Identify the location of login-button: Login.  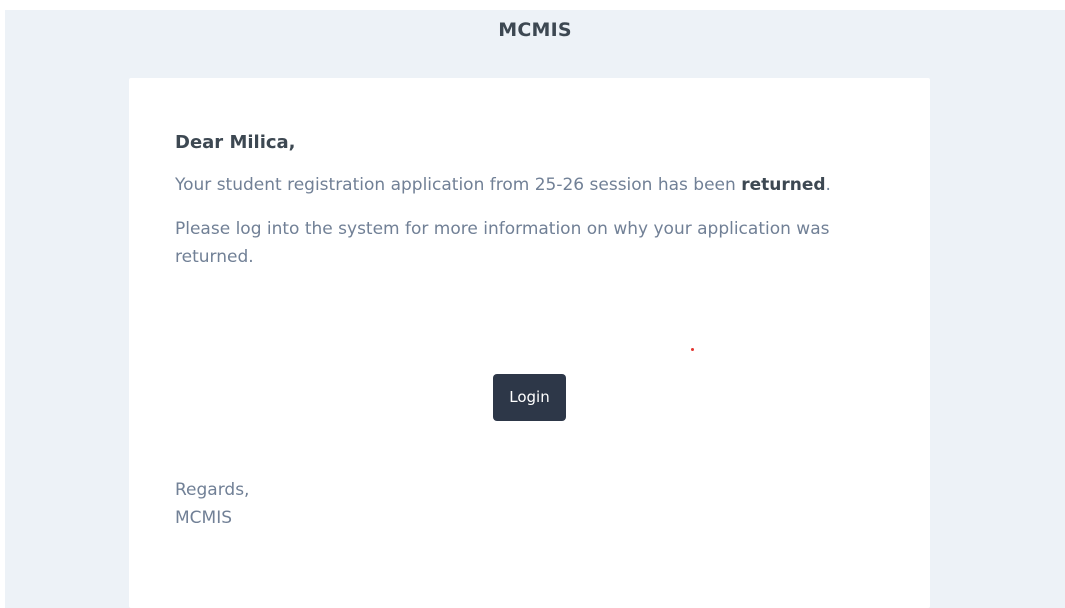
(529, 397).